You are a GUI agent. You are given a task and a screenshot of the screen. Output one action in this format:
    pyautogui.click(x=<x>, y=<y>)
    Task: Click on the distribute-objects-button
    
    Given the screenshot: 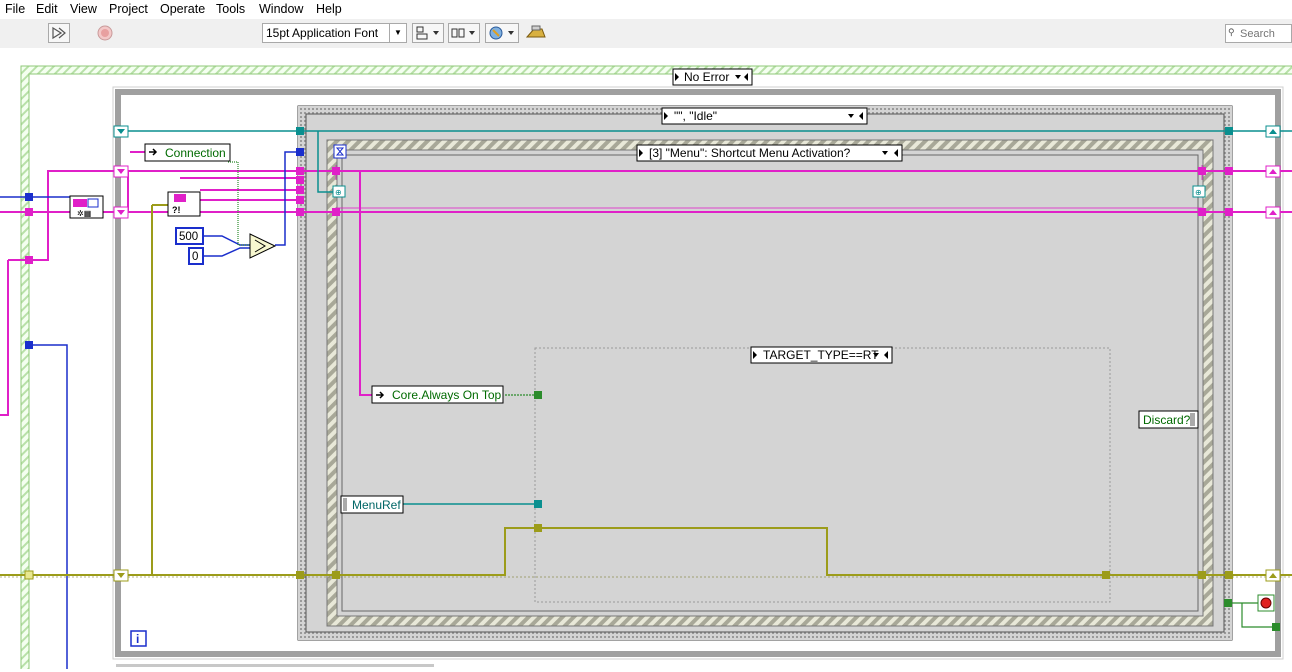 What is the action you would take?
    pyautogui.click(x=464, y=33)
    